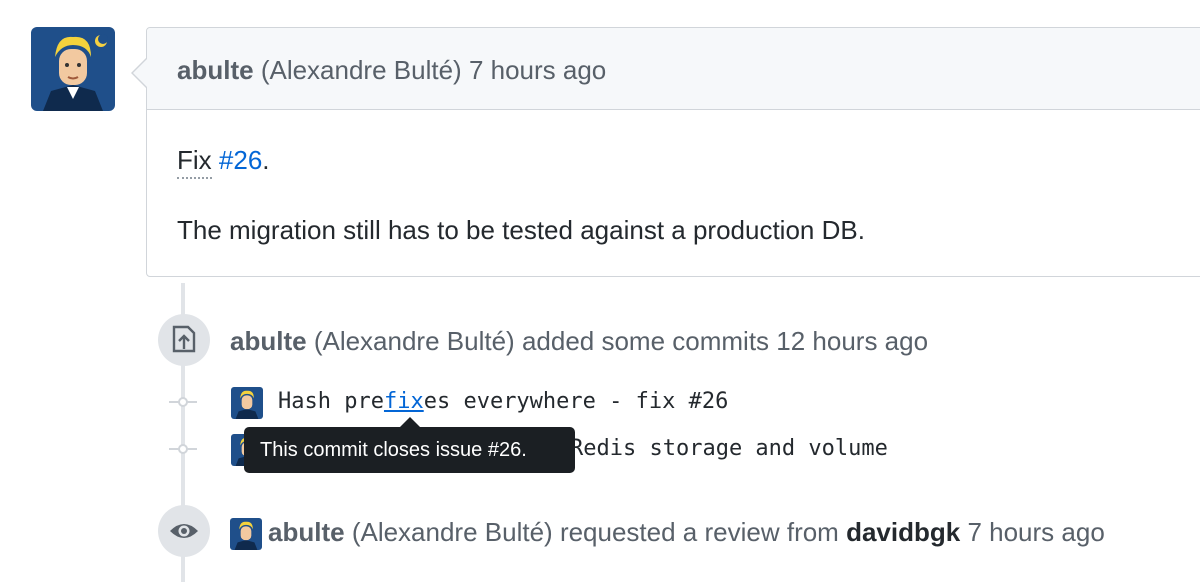  Describe the element at coordinates (404, 401) in the screenshot. I see `fix-keyword-link: fix` at that location.